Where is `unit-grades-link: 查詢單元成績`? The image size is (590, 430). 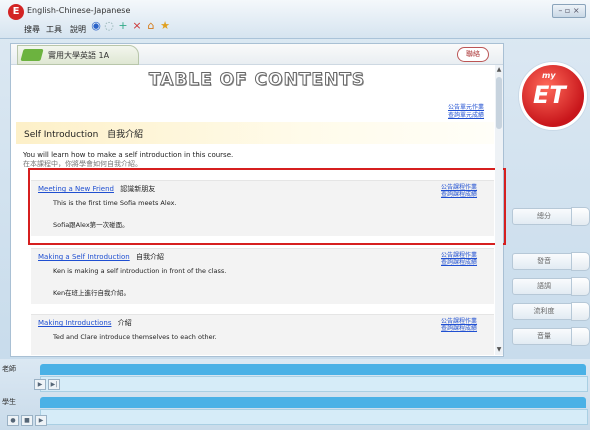 unit-grades-link: 查詢單元成績 is located at coordinates (466, 116).